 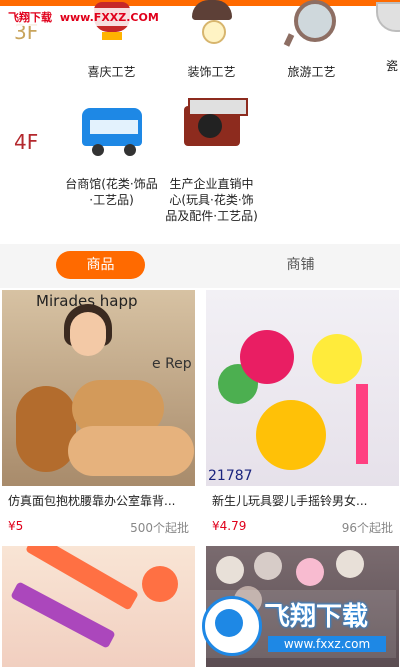 What do you see at coordinates (159, 528) in the screenshot?
I see `product-moq: 500个起批` at bounding box center [159, 528].